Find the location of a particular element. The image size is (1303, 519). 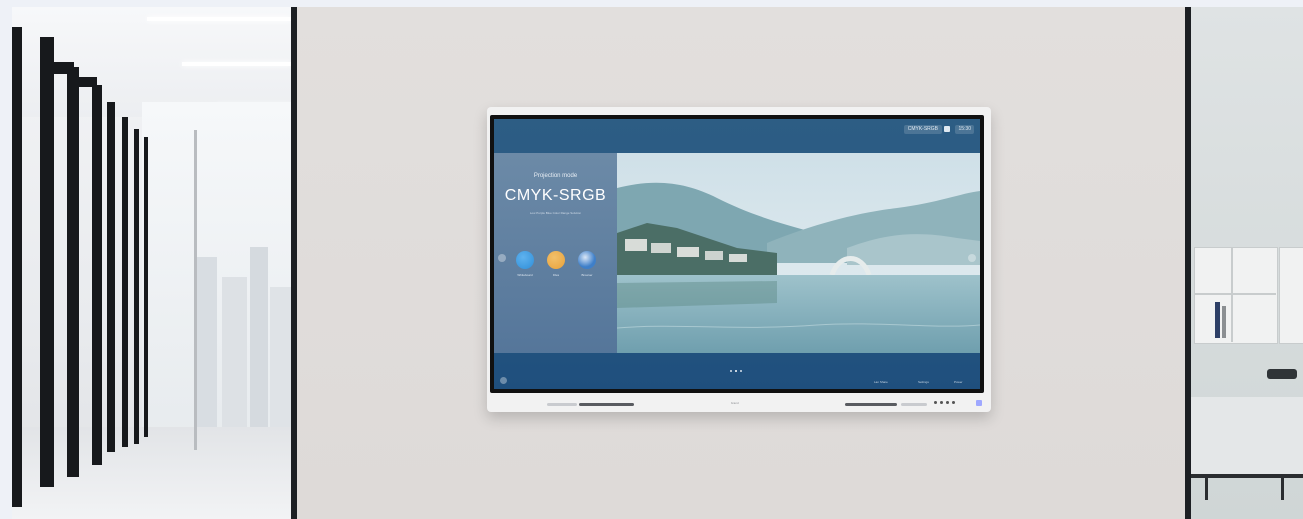

power-button: Power is located at coordinates (958, 382).